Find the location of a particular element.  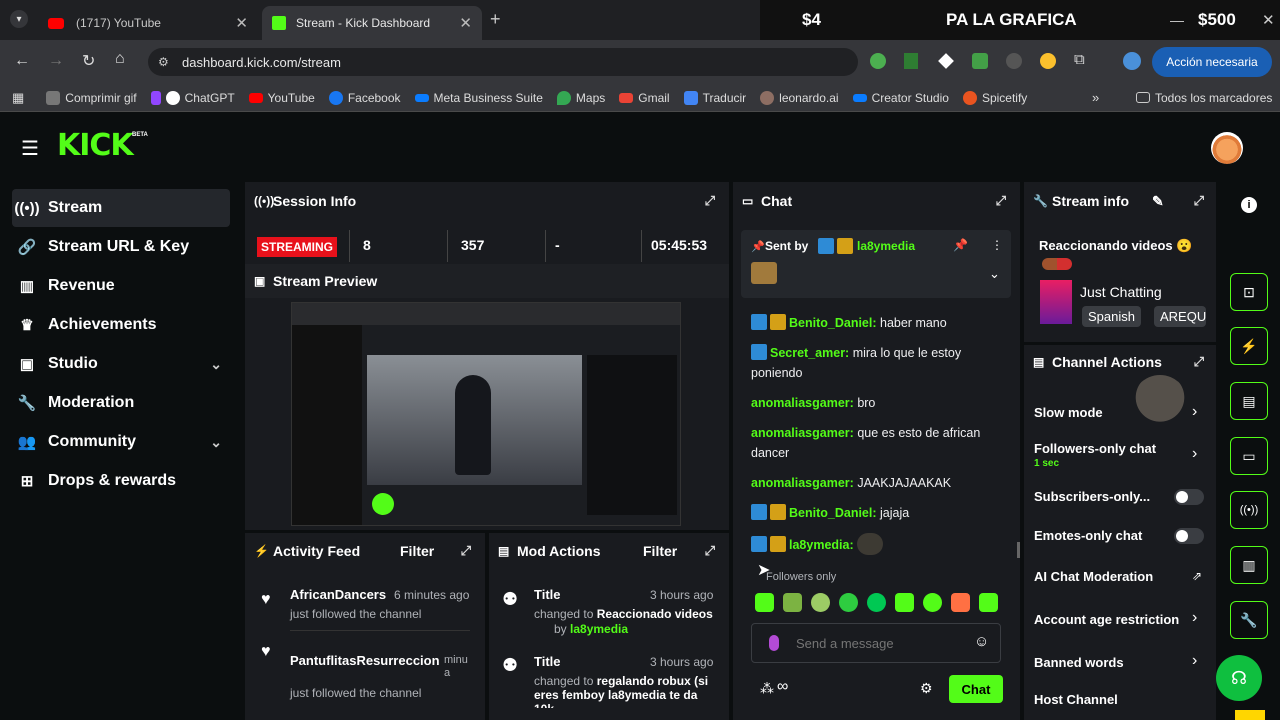

stream-preview-video is located at coordinates (486, 414).